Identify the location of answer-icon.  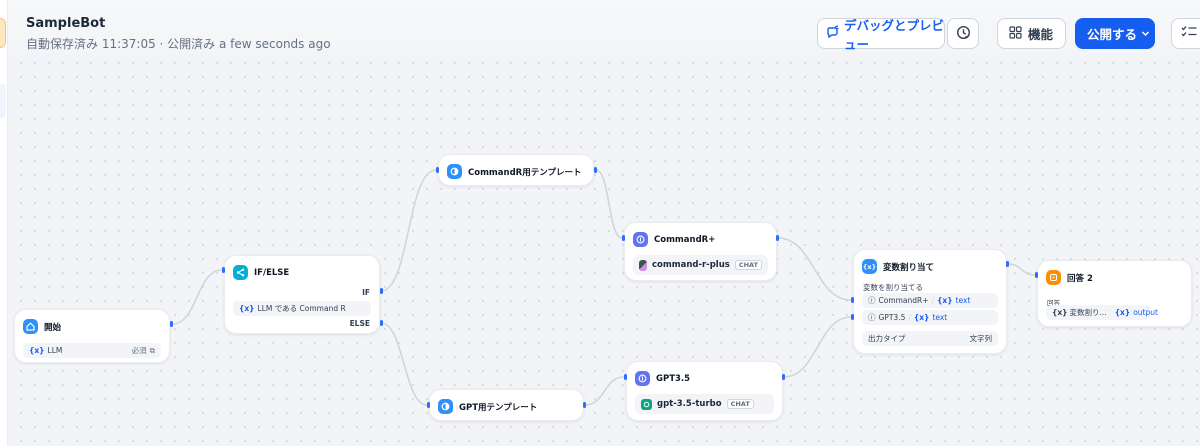
(1053, 277).